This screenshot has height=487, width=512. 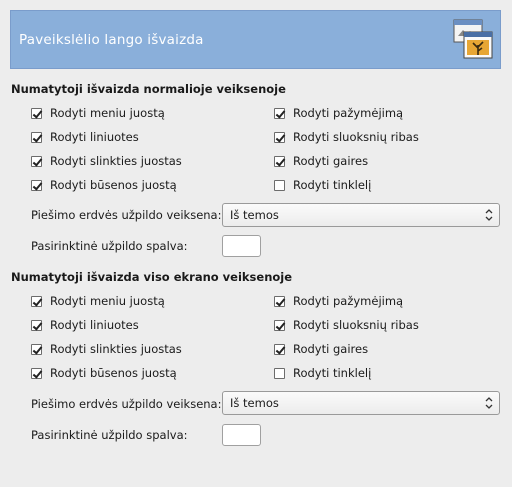 What do you see at coordinates (255, 39) in the screenshot?
I see `dialog-header: Paveikslėlio lango išvaizda` at bounding box center [255, 39].